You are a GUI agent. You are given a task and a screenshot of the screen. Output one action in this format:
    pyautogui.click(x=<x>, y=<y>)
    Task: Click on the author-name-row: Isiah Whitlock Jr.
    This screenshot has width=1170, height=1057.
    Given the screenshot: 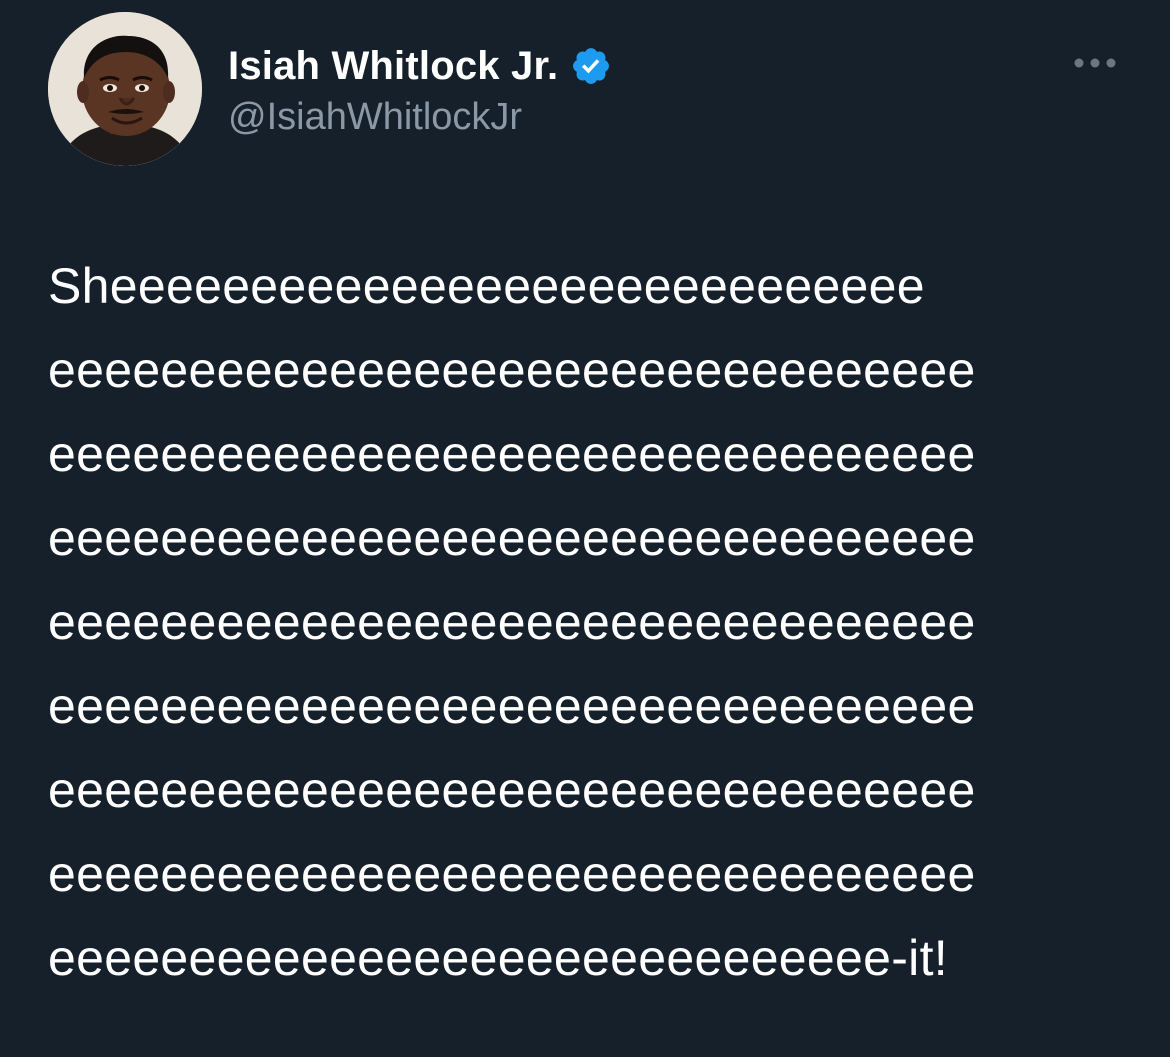 What is the action you would take?
    pyautogui.click(x=420, y=66)
    